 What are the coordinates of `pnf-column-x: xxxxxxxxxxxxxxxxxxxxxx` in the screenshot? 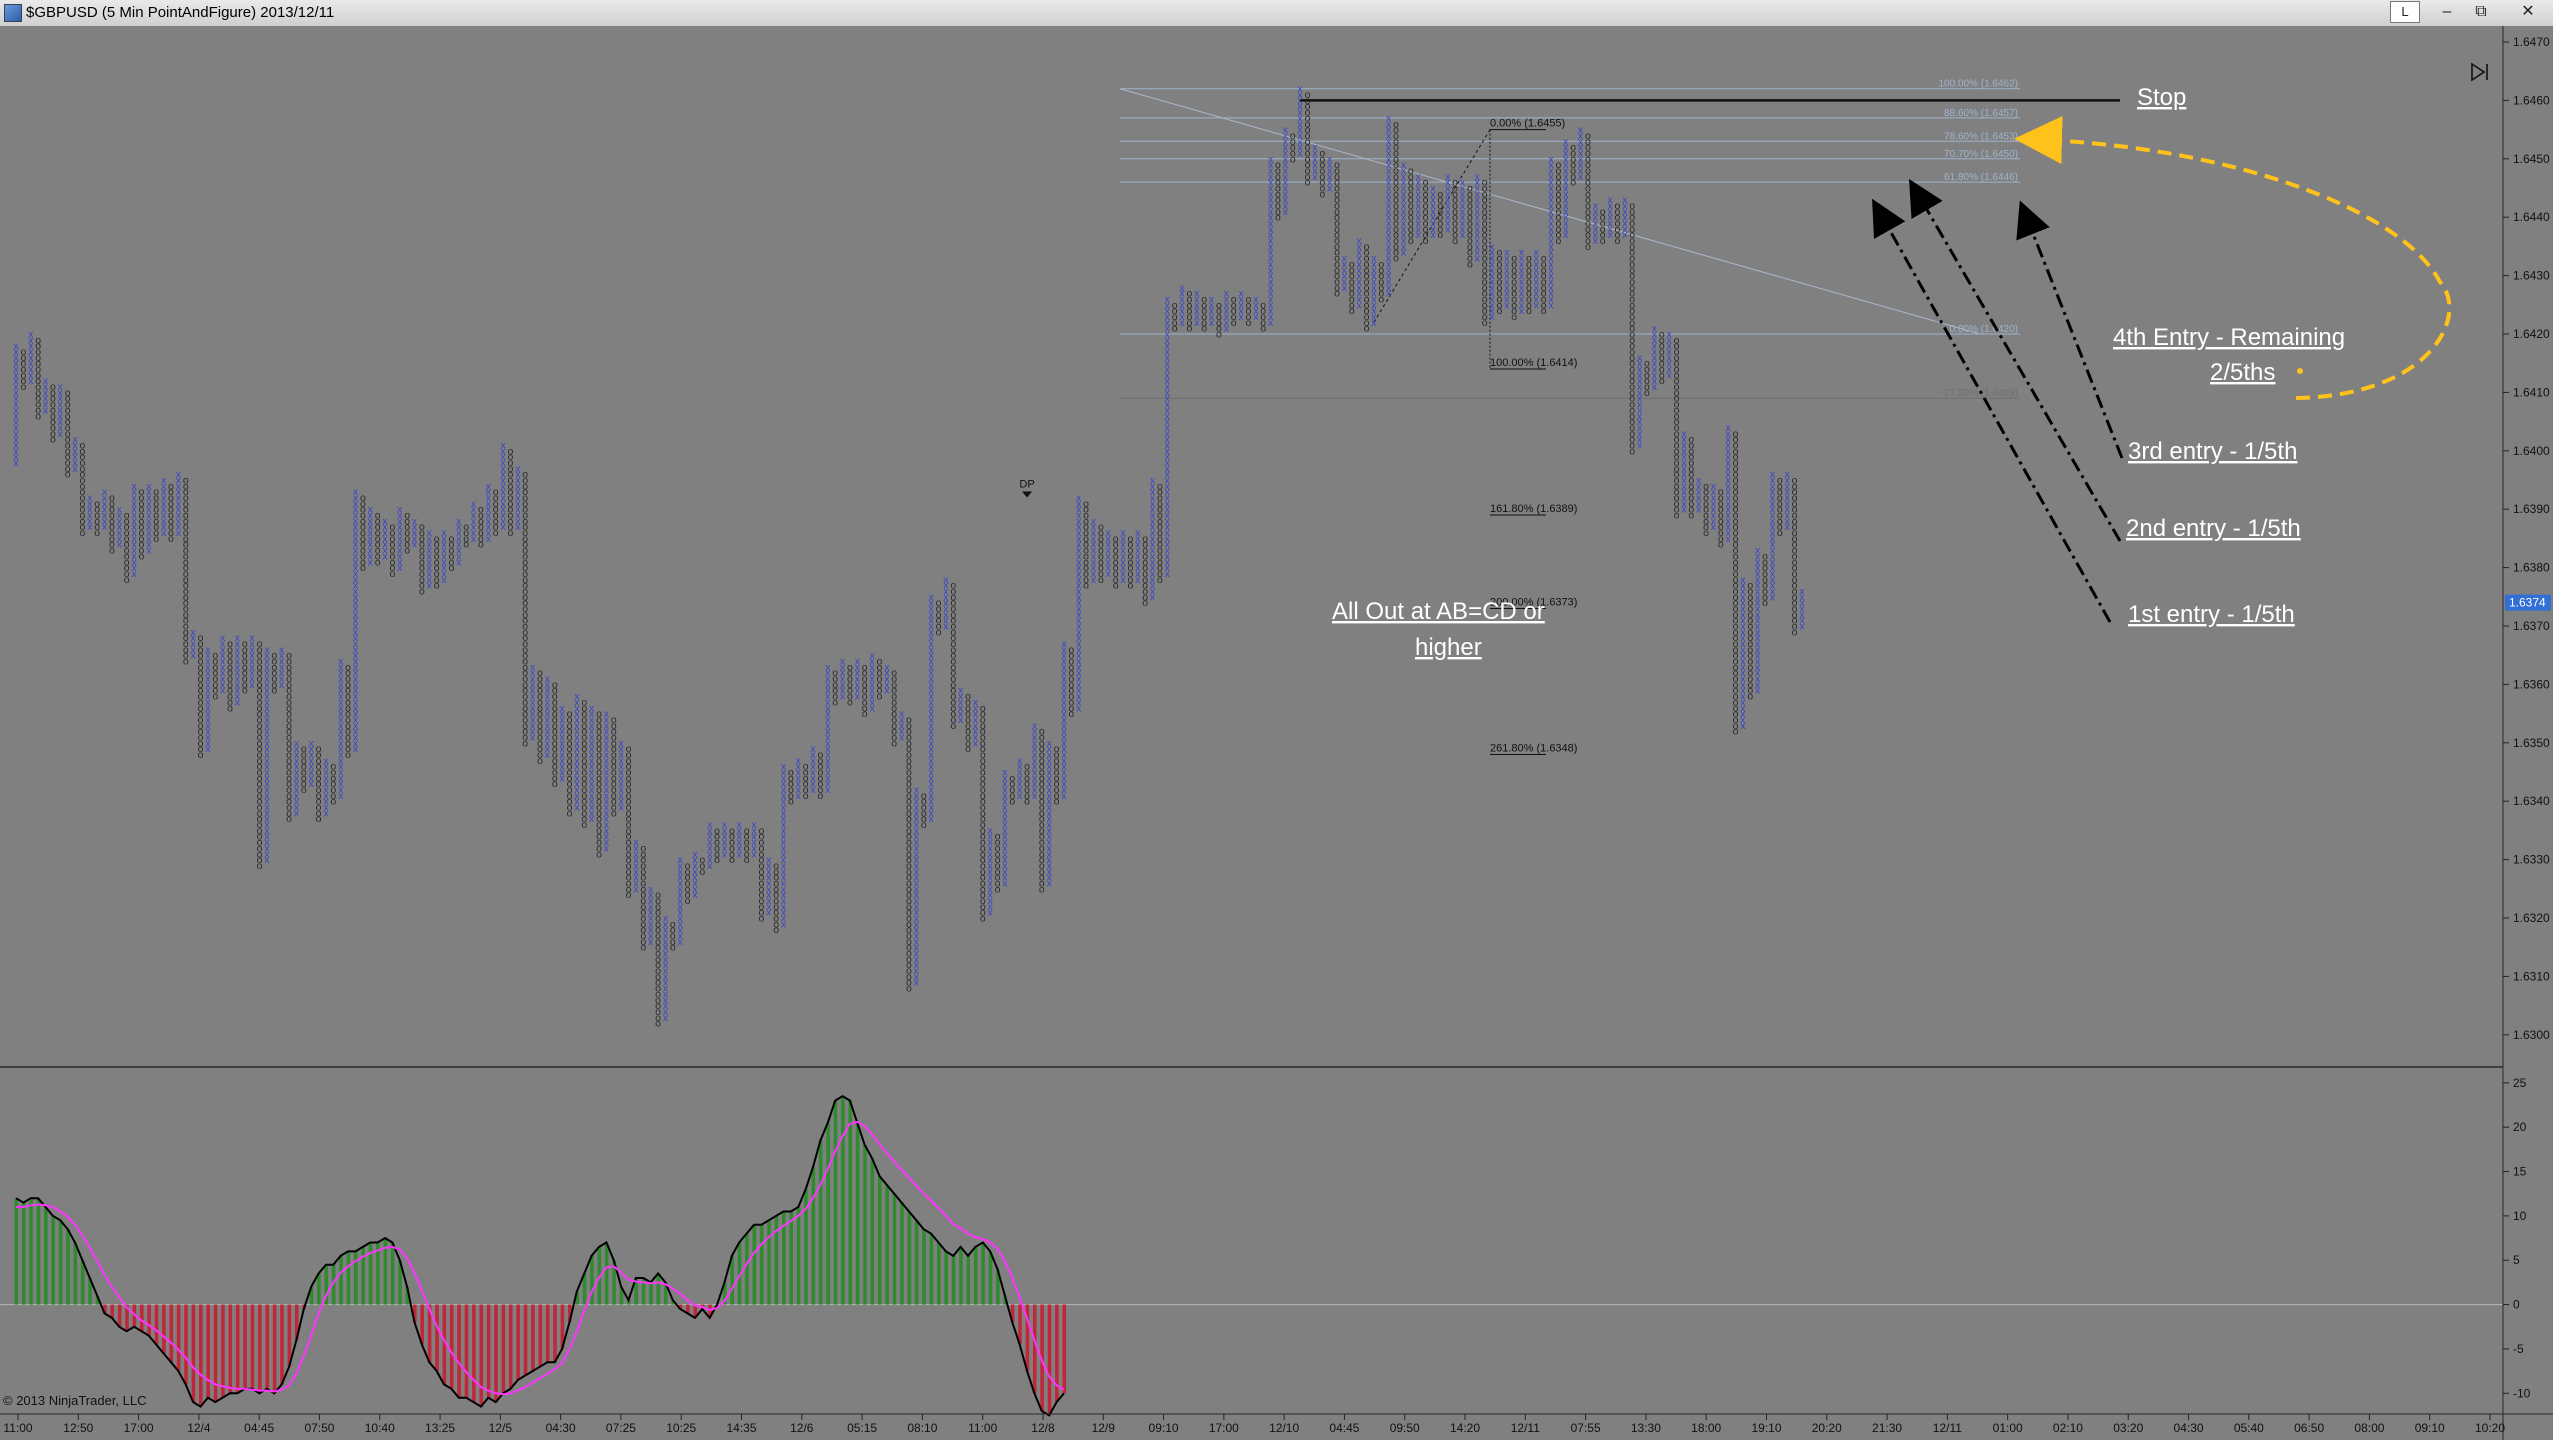 It's located at (828, 728).